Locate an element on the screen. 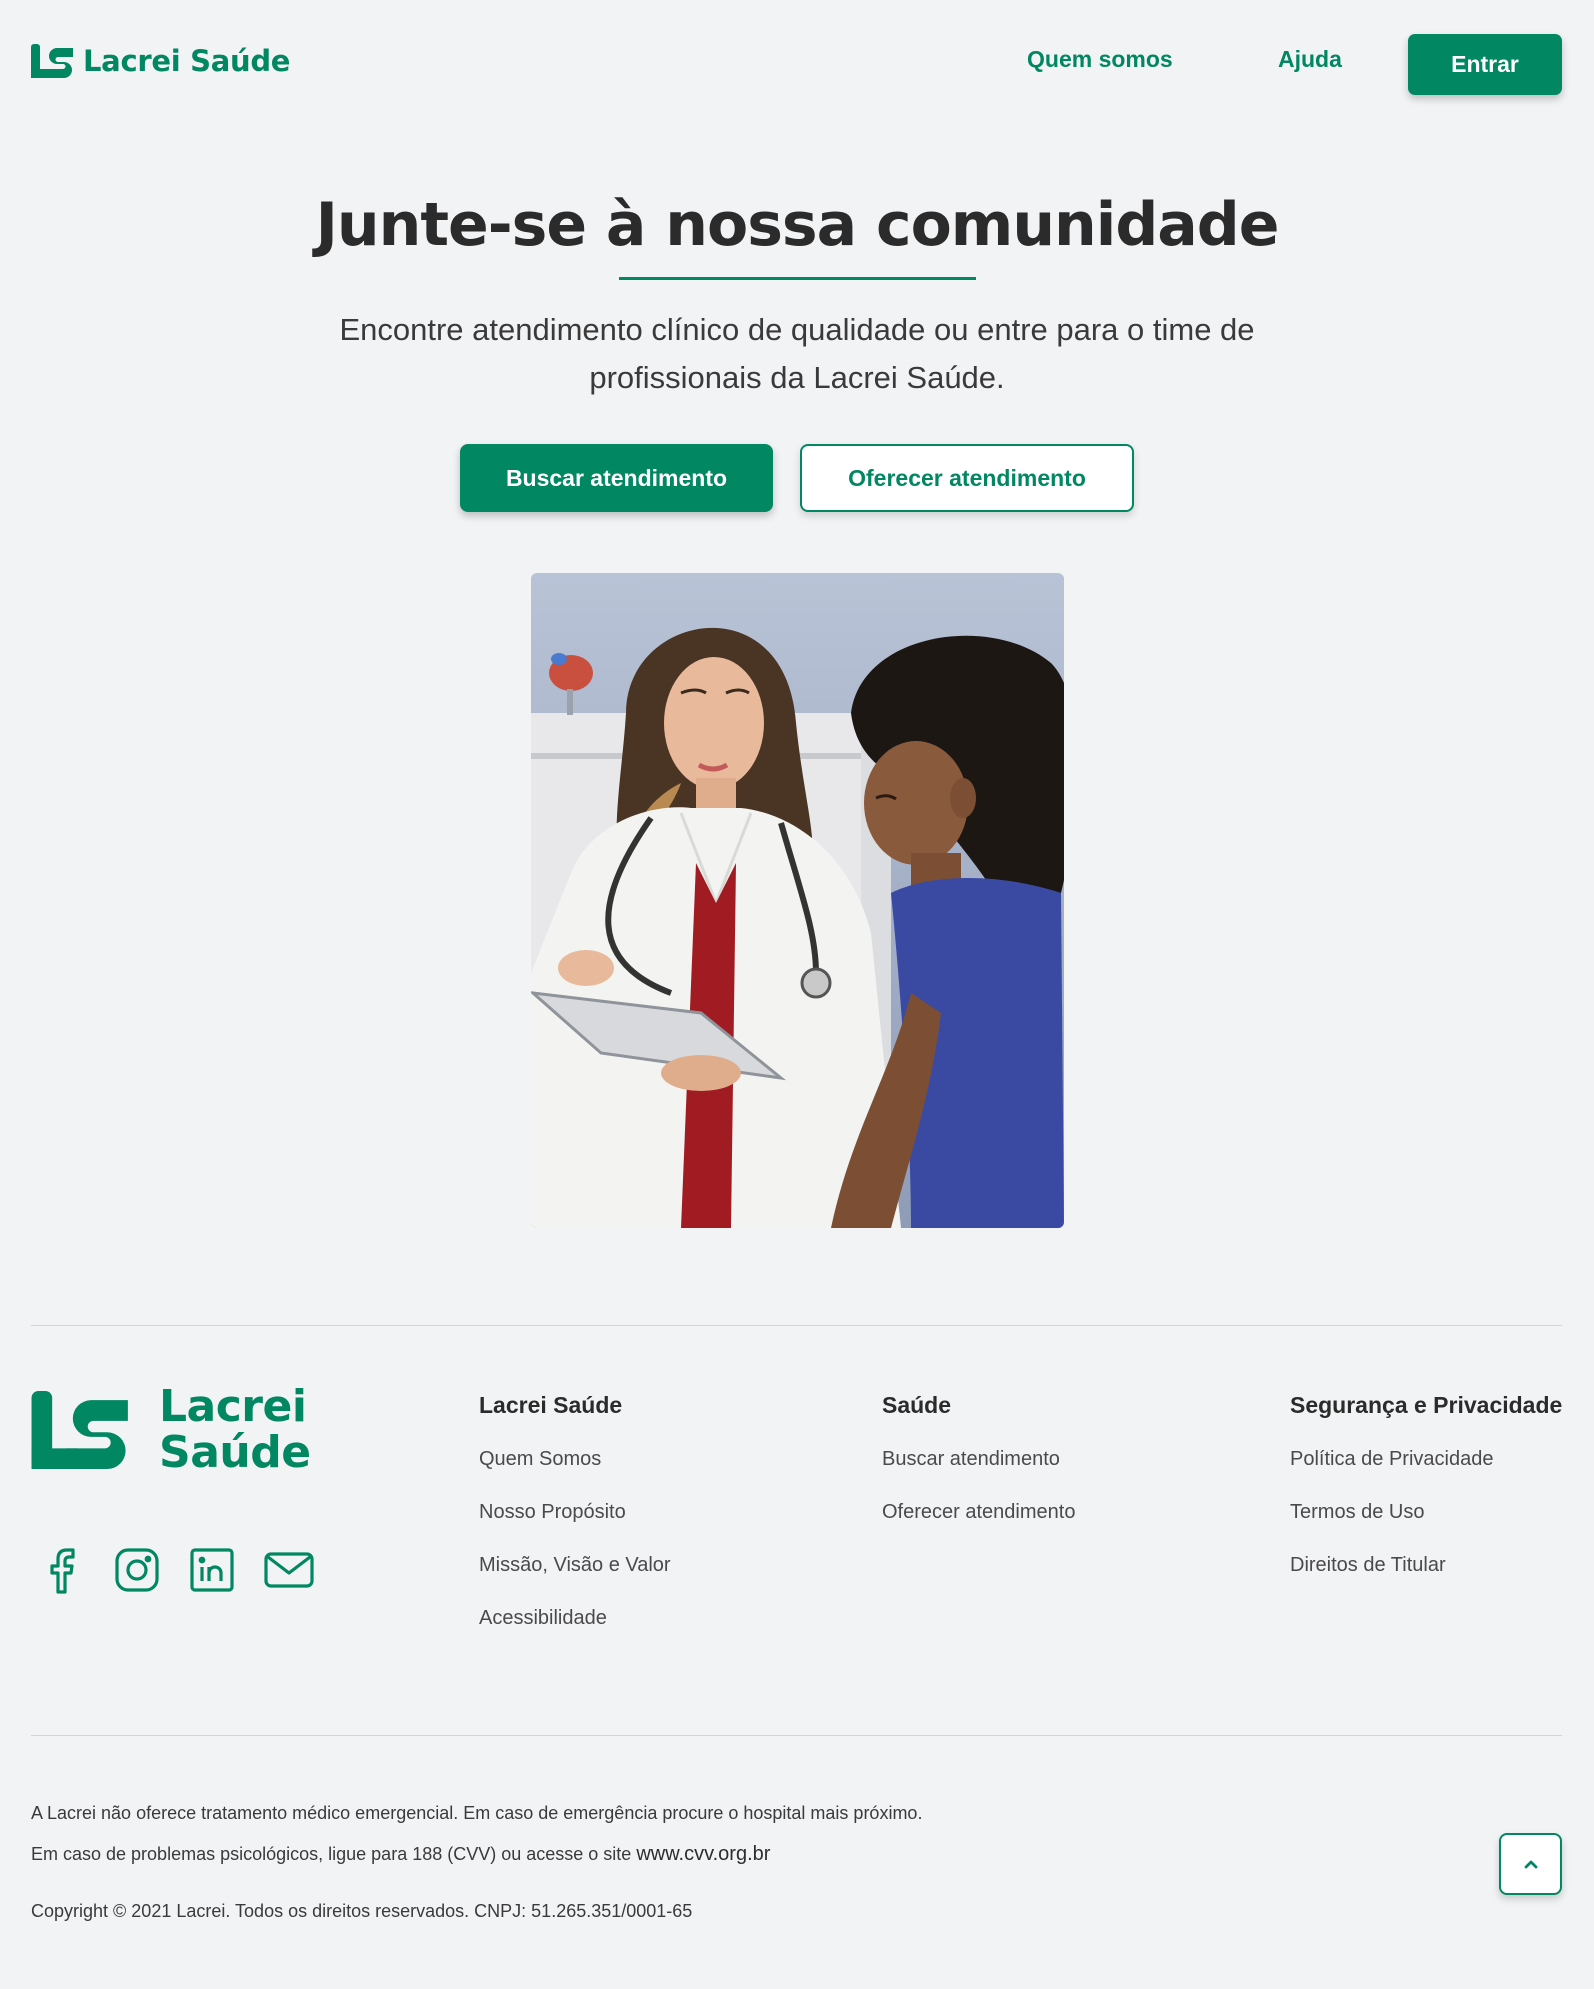 Image resolution: width=1594 pixels, height=1989 pixels. footer-column-title: Segurança e Privacidade is located at coordinates (1426, 1405).